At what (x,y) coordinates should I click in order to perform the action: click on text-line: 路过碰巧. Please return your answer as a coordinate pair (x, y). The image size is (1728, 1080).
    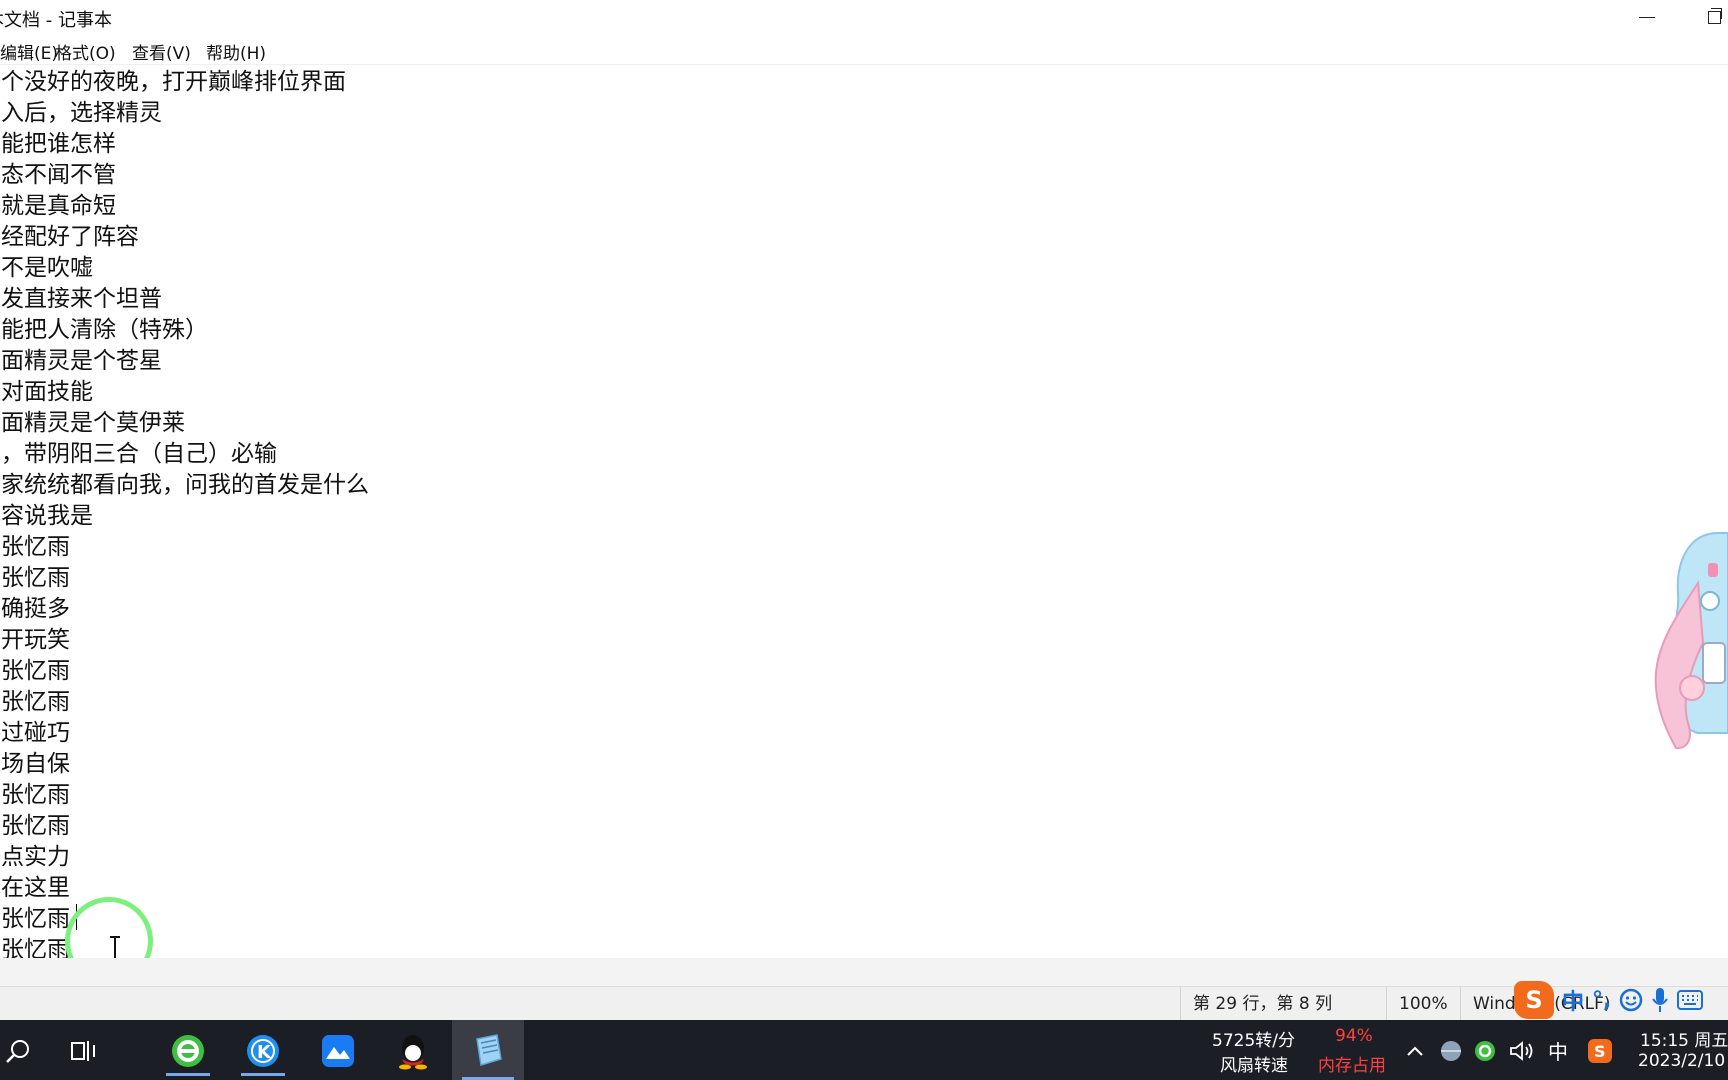
    Looking at the image, I should click on (35, 733).